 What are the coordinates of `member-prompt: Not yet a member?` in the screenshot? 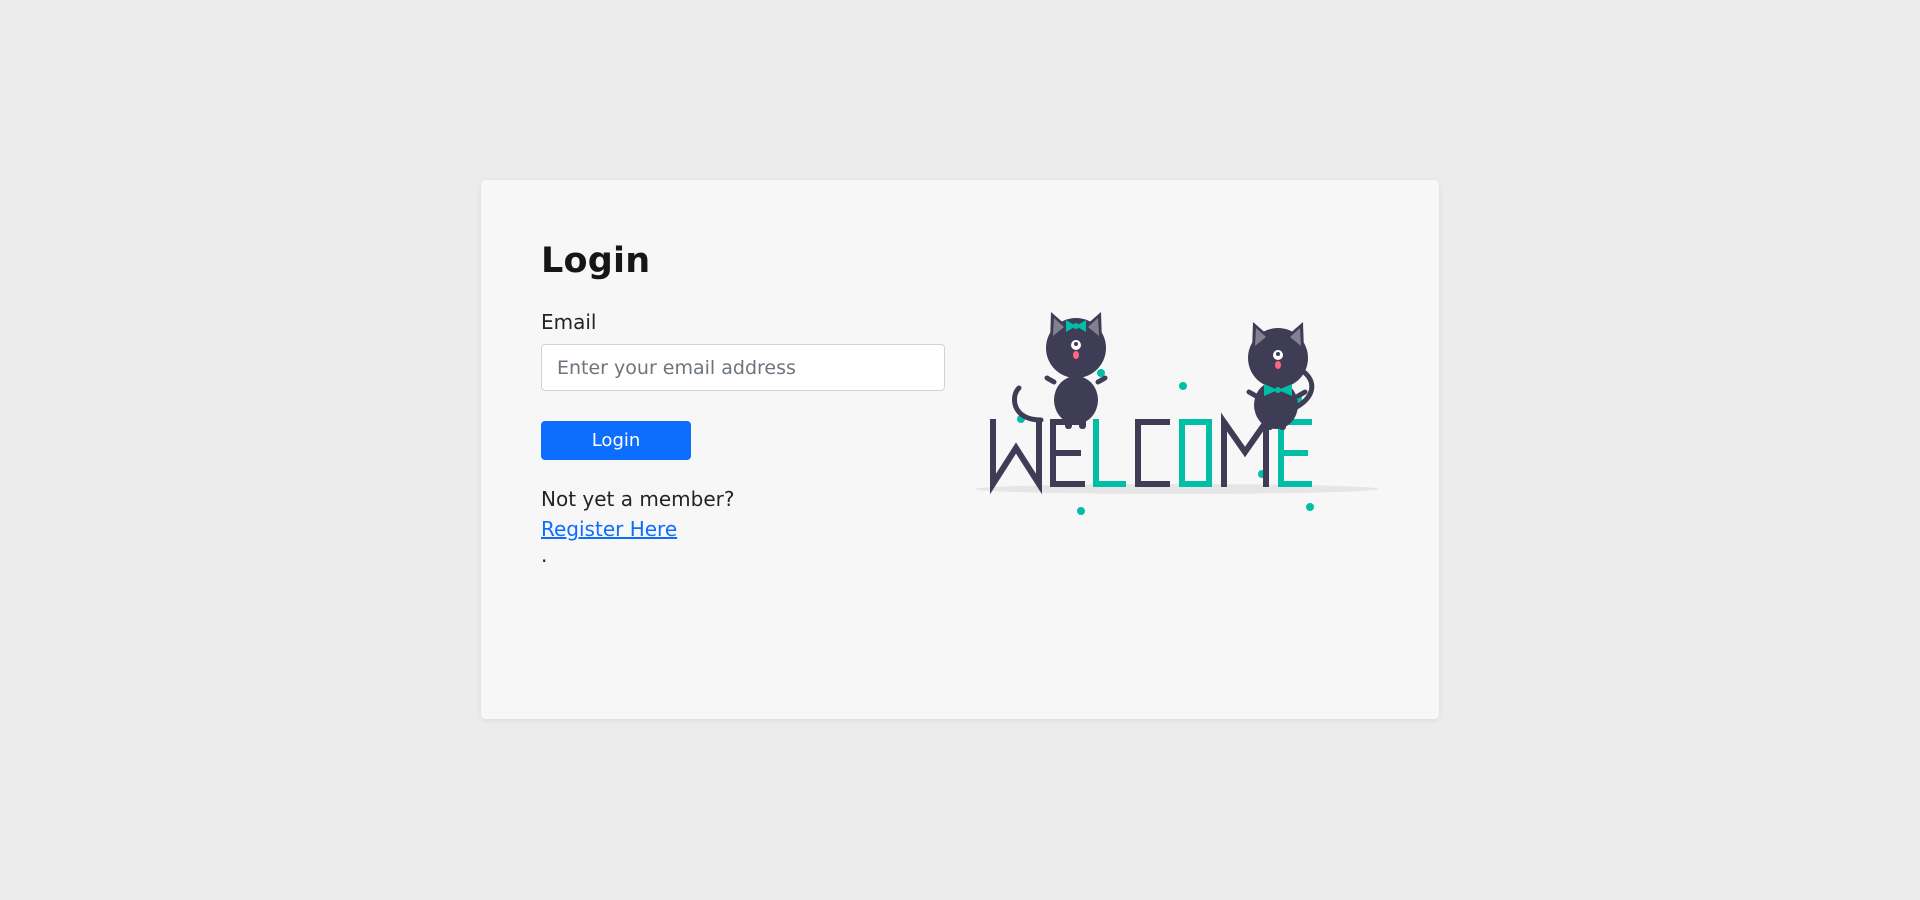 It's located at (638, 499).